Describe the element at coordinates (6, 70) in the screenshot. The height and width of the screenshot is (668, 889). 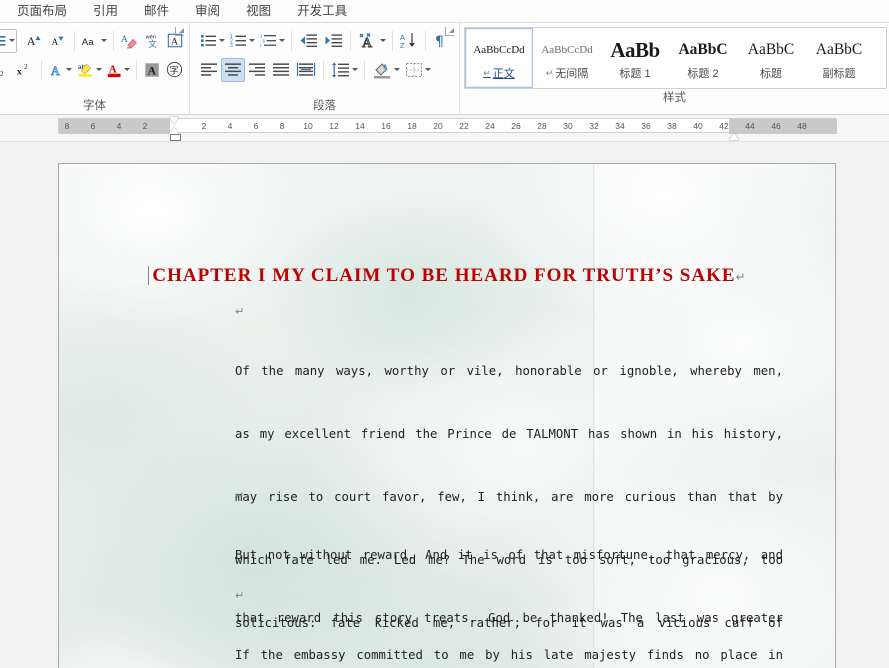
I see `subscript-icon: x 2` at that location.